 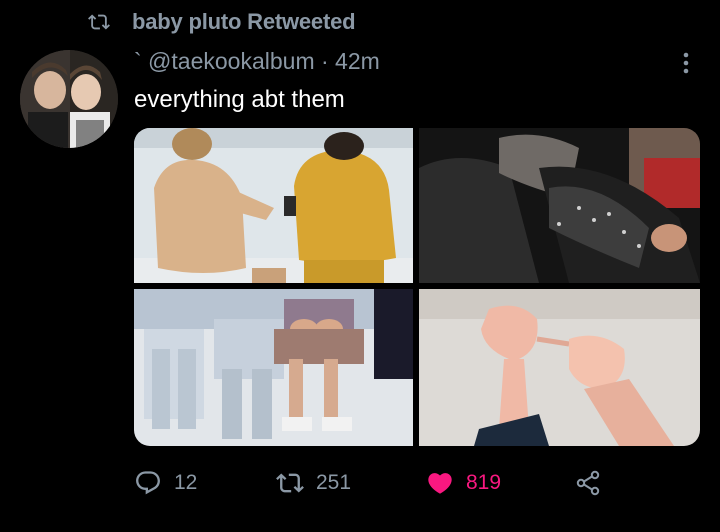 What do you see at coordinates (148, 483) in the screenshot?
I see `reply-icon` at bounding box center [148, 483].